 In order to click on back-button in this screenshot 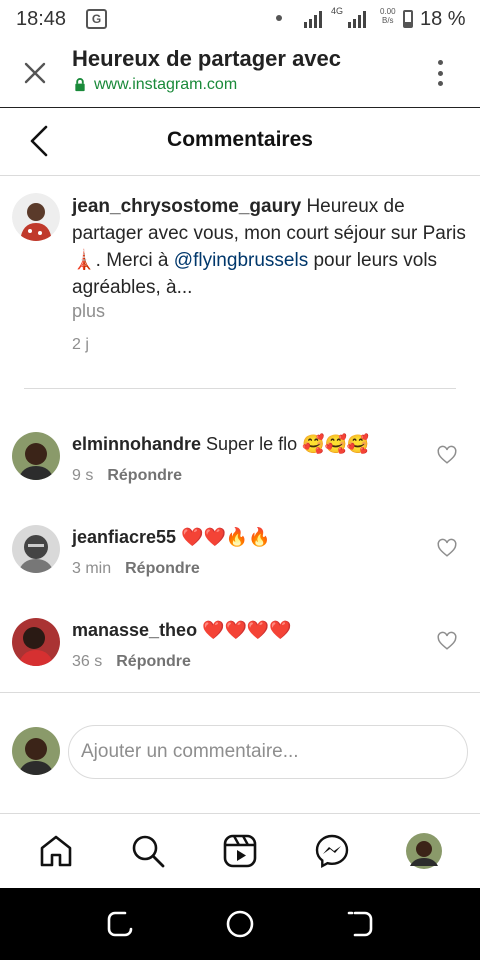, I will do `click(360, 924)`.